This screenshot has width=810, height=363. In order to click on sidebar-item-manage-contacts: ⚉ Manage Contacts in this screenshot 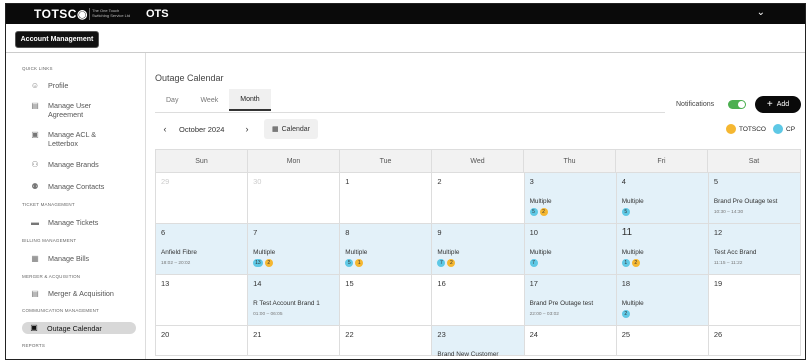, I will do `click(85, 187)`.